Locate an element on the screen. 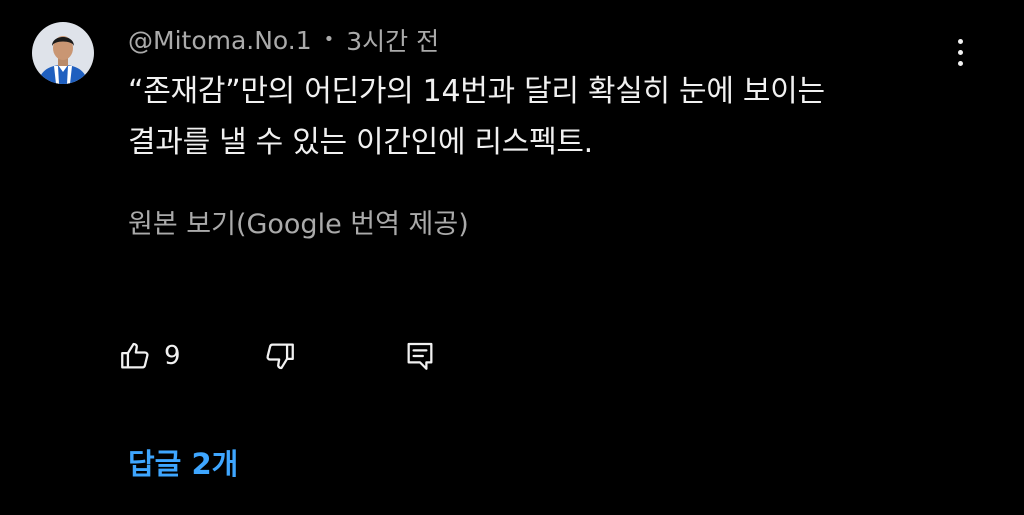 This screenshot has height=515, width=1024. reply-button is located at coordinates (420, 356).